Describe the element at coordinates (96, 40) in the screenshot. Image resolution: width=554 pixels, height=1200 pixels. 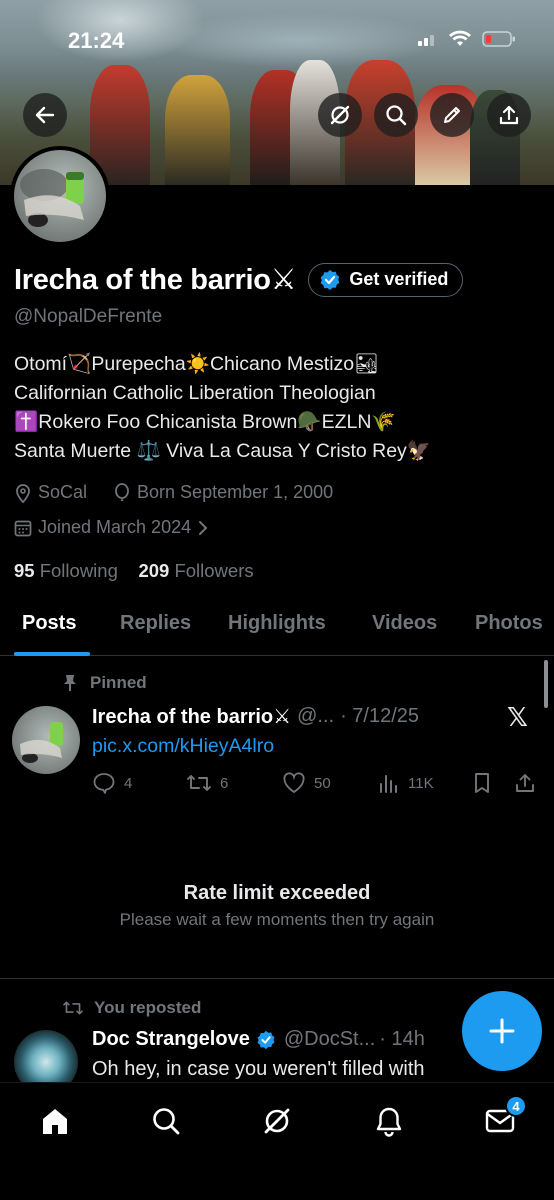
I see `status-time: 21:24` at that location.